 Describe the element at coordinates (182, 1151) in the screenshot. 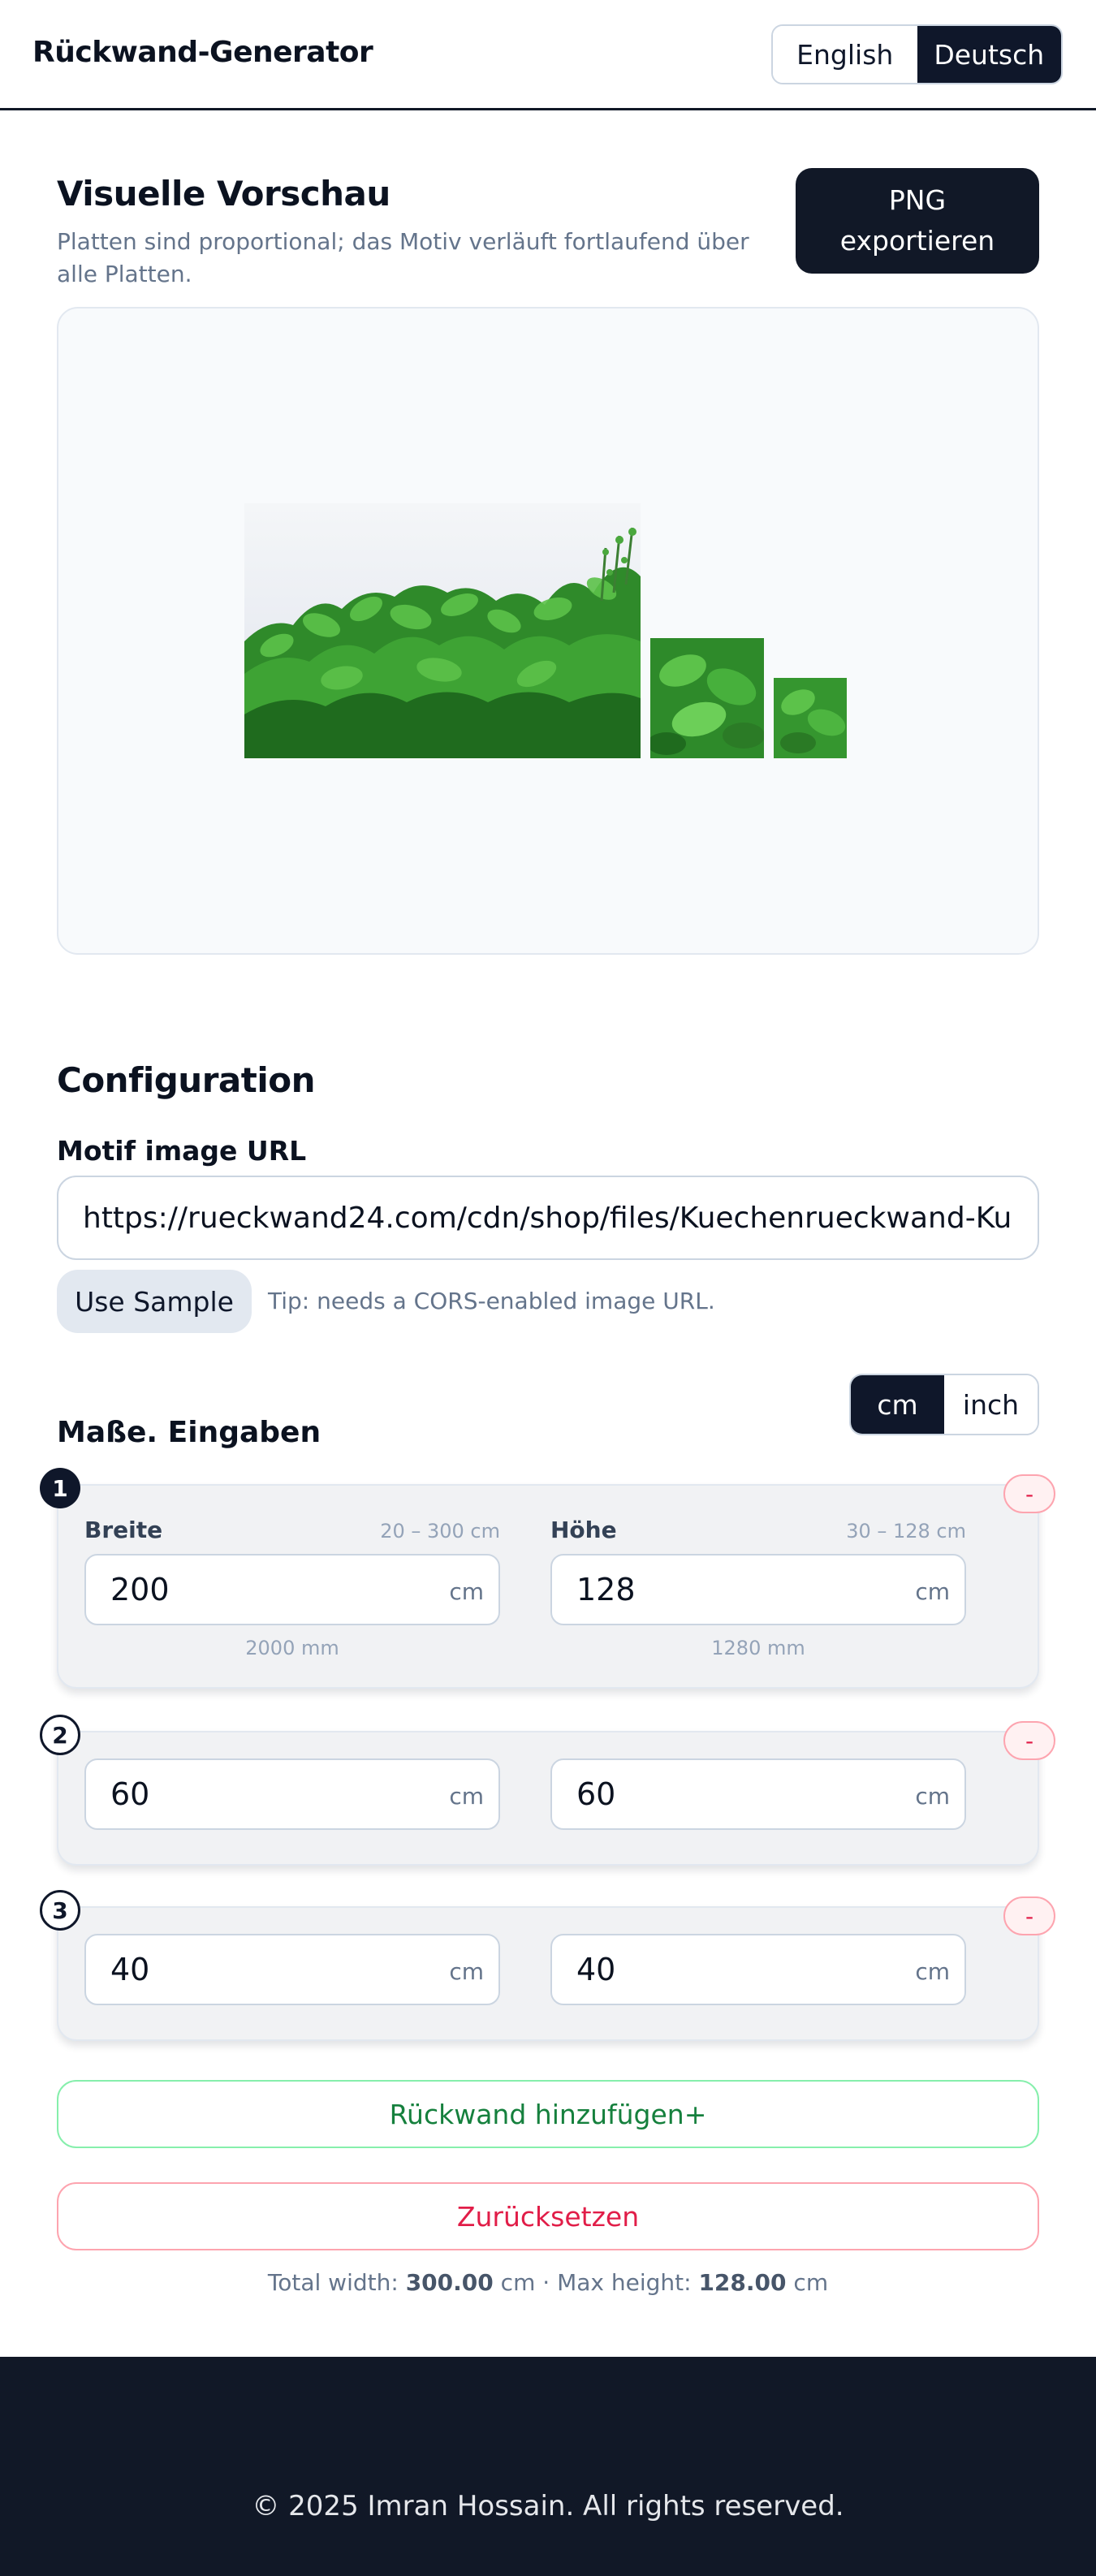

I see `motif-url-label: Motif image URL` at that location.